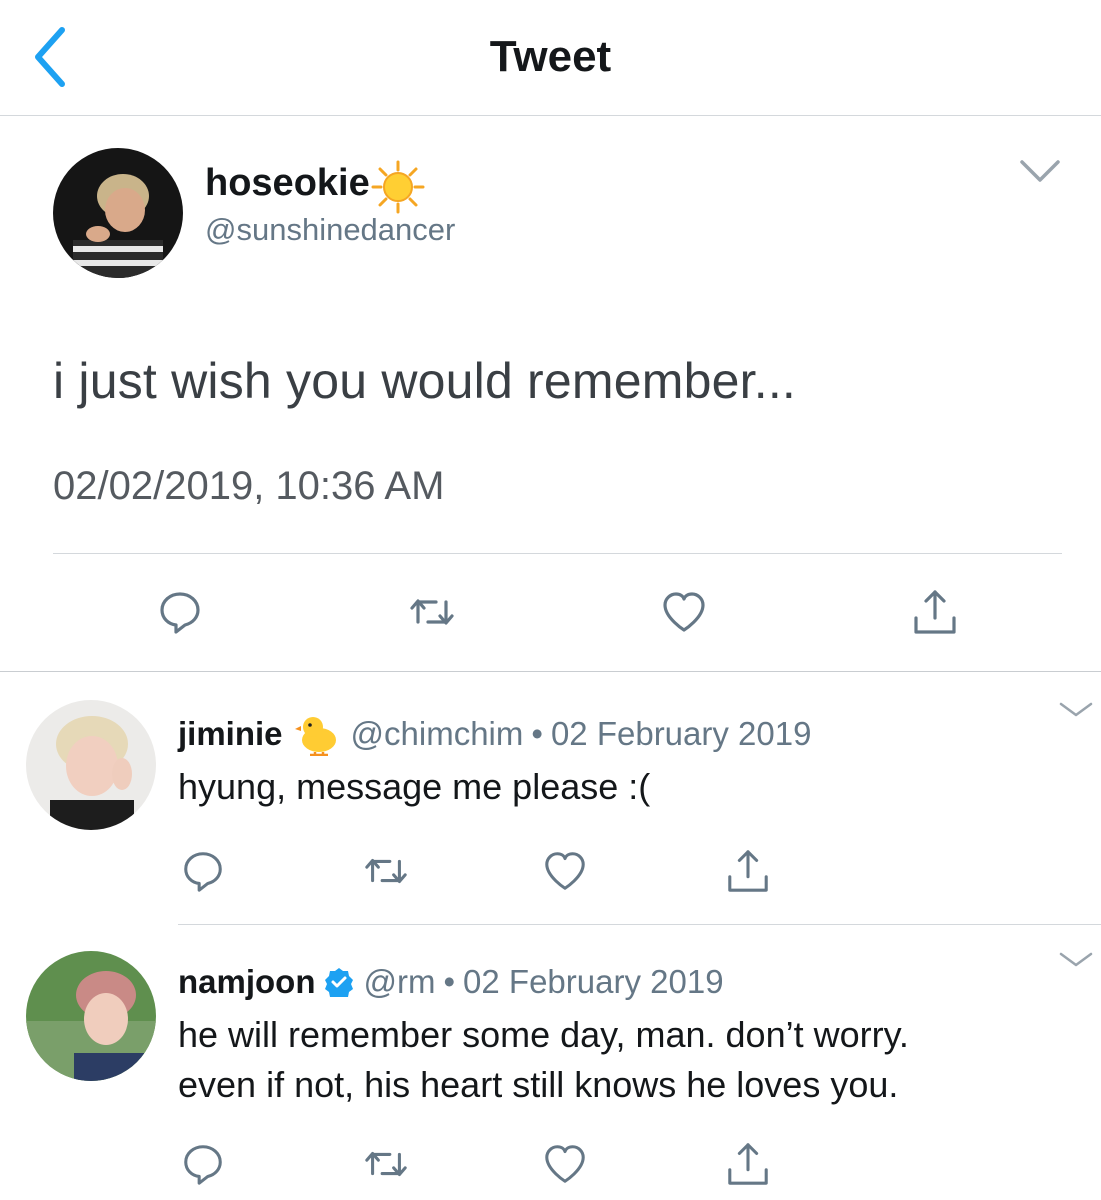 This screenshot has width=1101, height=1200. What do you see at coordinates (437, 734) in the screenshot?
I see `author-handle: @chimchim` at bounding box center [437, 734].